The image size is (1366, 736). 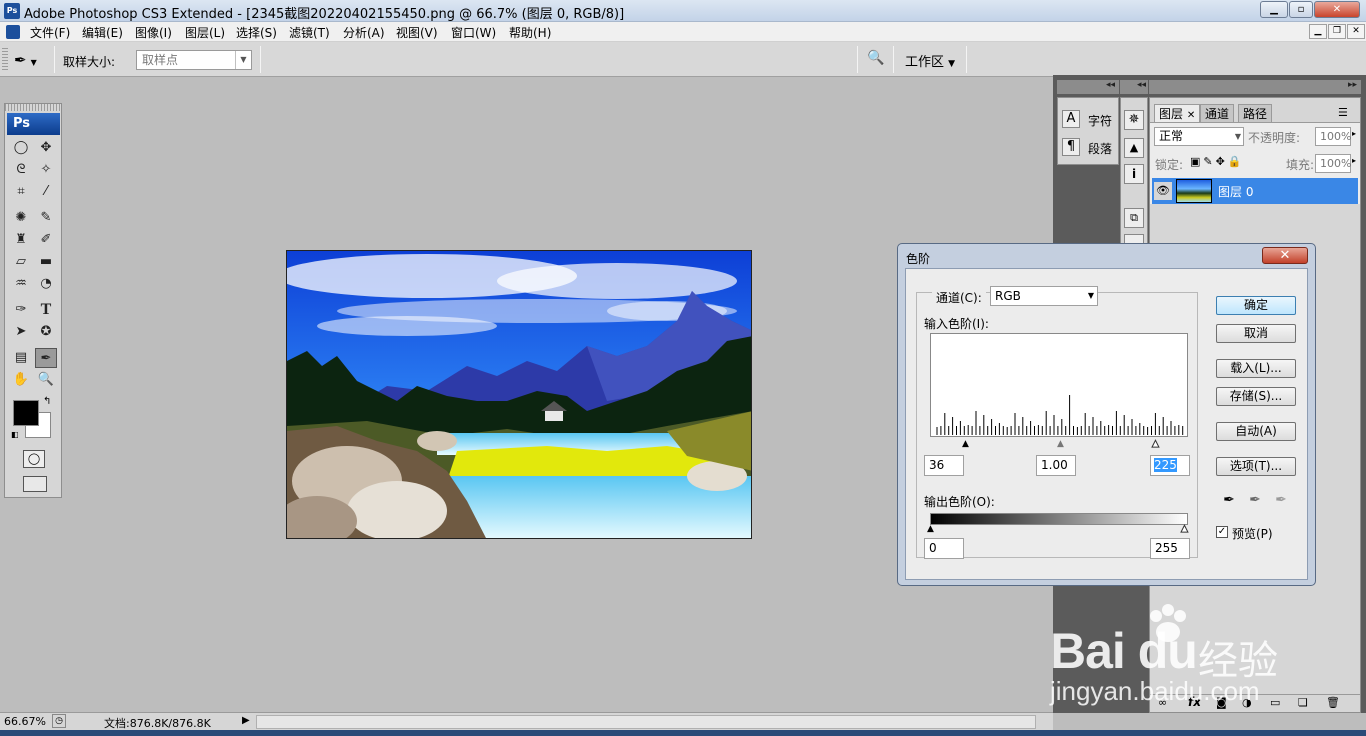 I want to click on horizontal-scrollbar, so click(x=646, y=722).